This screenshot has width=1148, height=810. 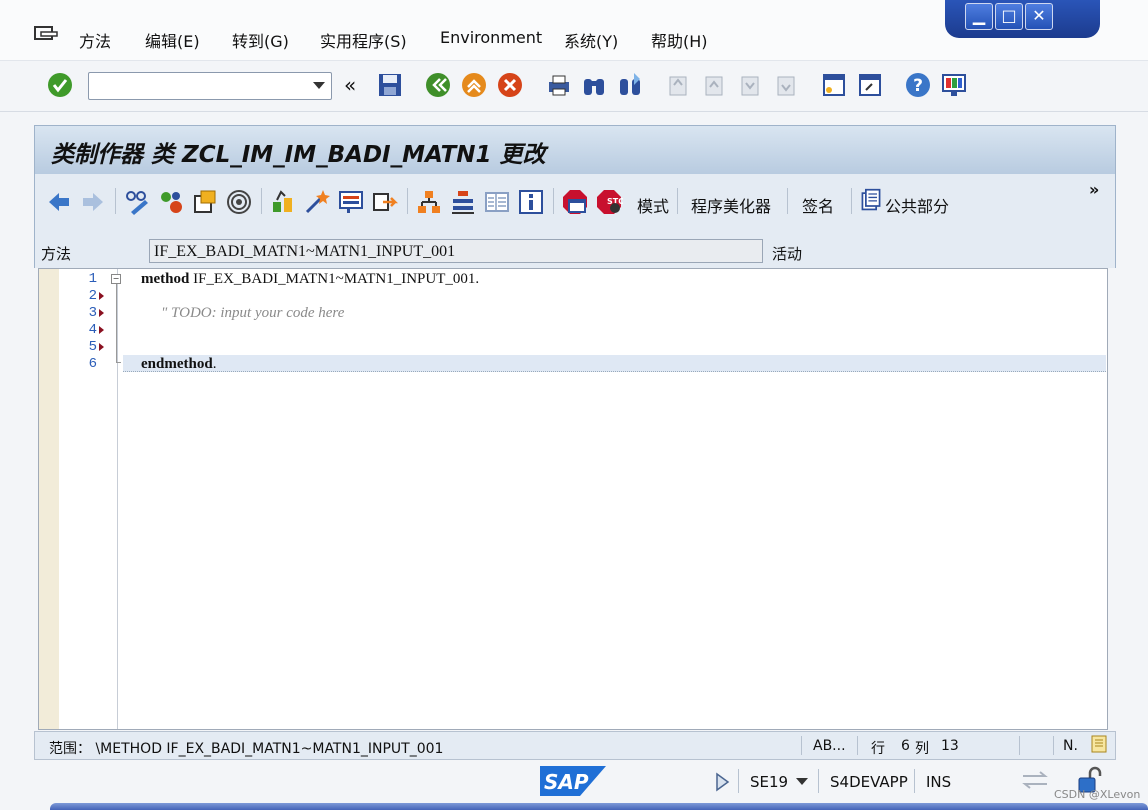 What do you see at coordinates (954, 85) in the screenshot?
I see `customize-layout-icon` at bounding box center [954, 85].